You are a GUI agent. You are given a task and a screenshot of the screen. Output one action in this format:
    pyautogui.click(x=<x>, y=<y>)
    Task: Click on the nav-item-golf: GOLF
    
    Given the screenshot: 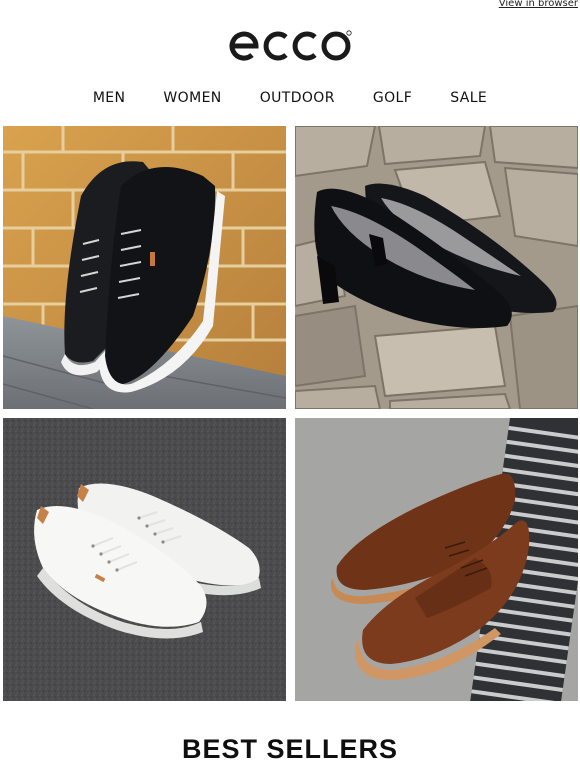 What is the action you would take?
    pyautogui.click(x=392, y=98)
    